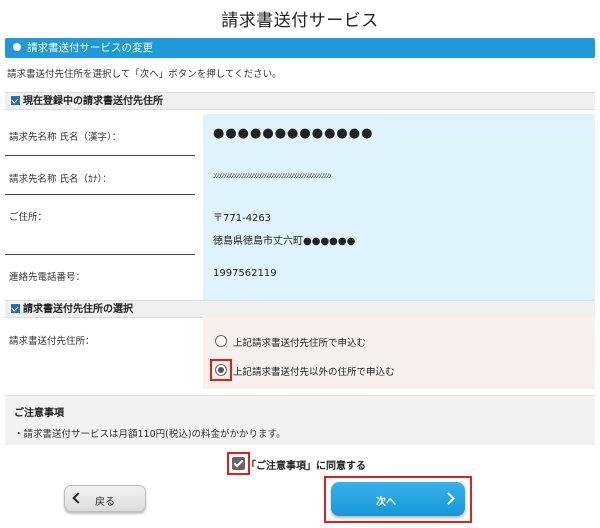 This screenshot has width=600, height=528. Describe the element at coordinates (90, 48) in the screenshot. I see `section-title: 請求書送付サービスの変更` at that location.